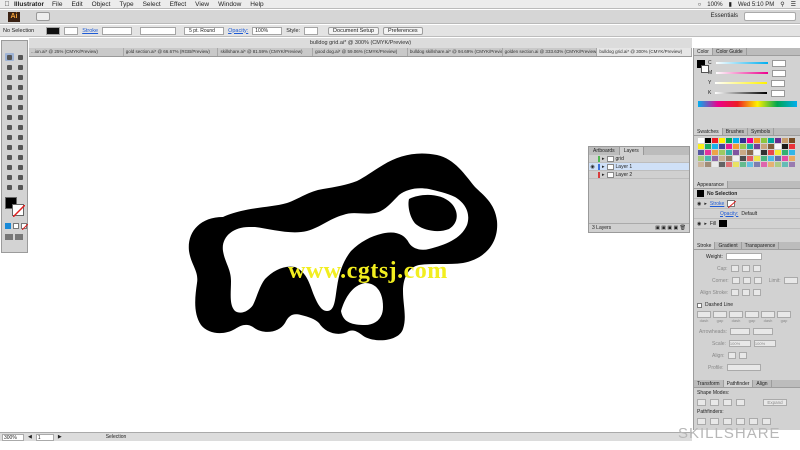 Image resolution: width=800 pixels, height=450 pixels. I want to click on clock: Wed 5:10 PM, so click(756, 5).